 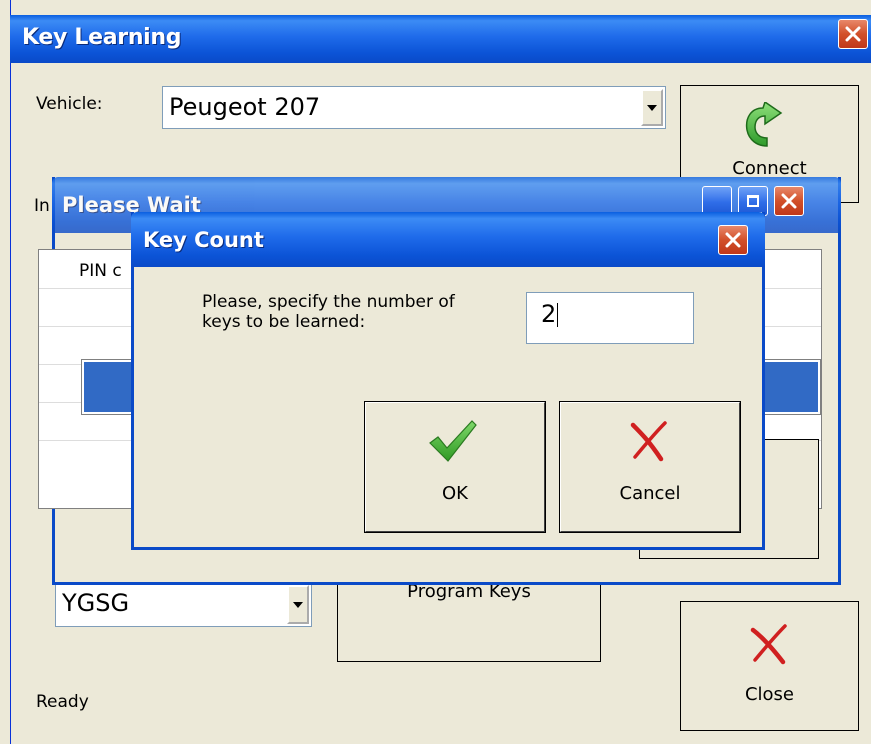 What do you see at coordinates (440, 39) in the screenshot?
I see `main-titlebar: Key Learning` at bounding box center [440, 39].